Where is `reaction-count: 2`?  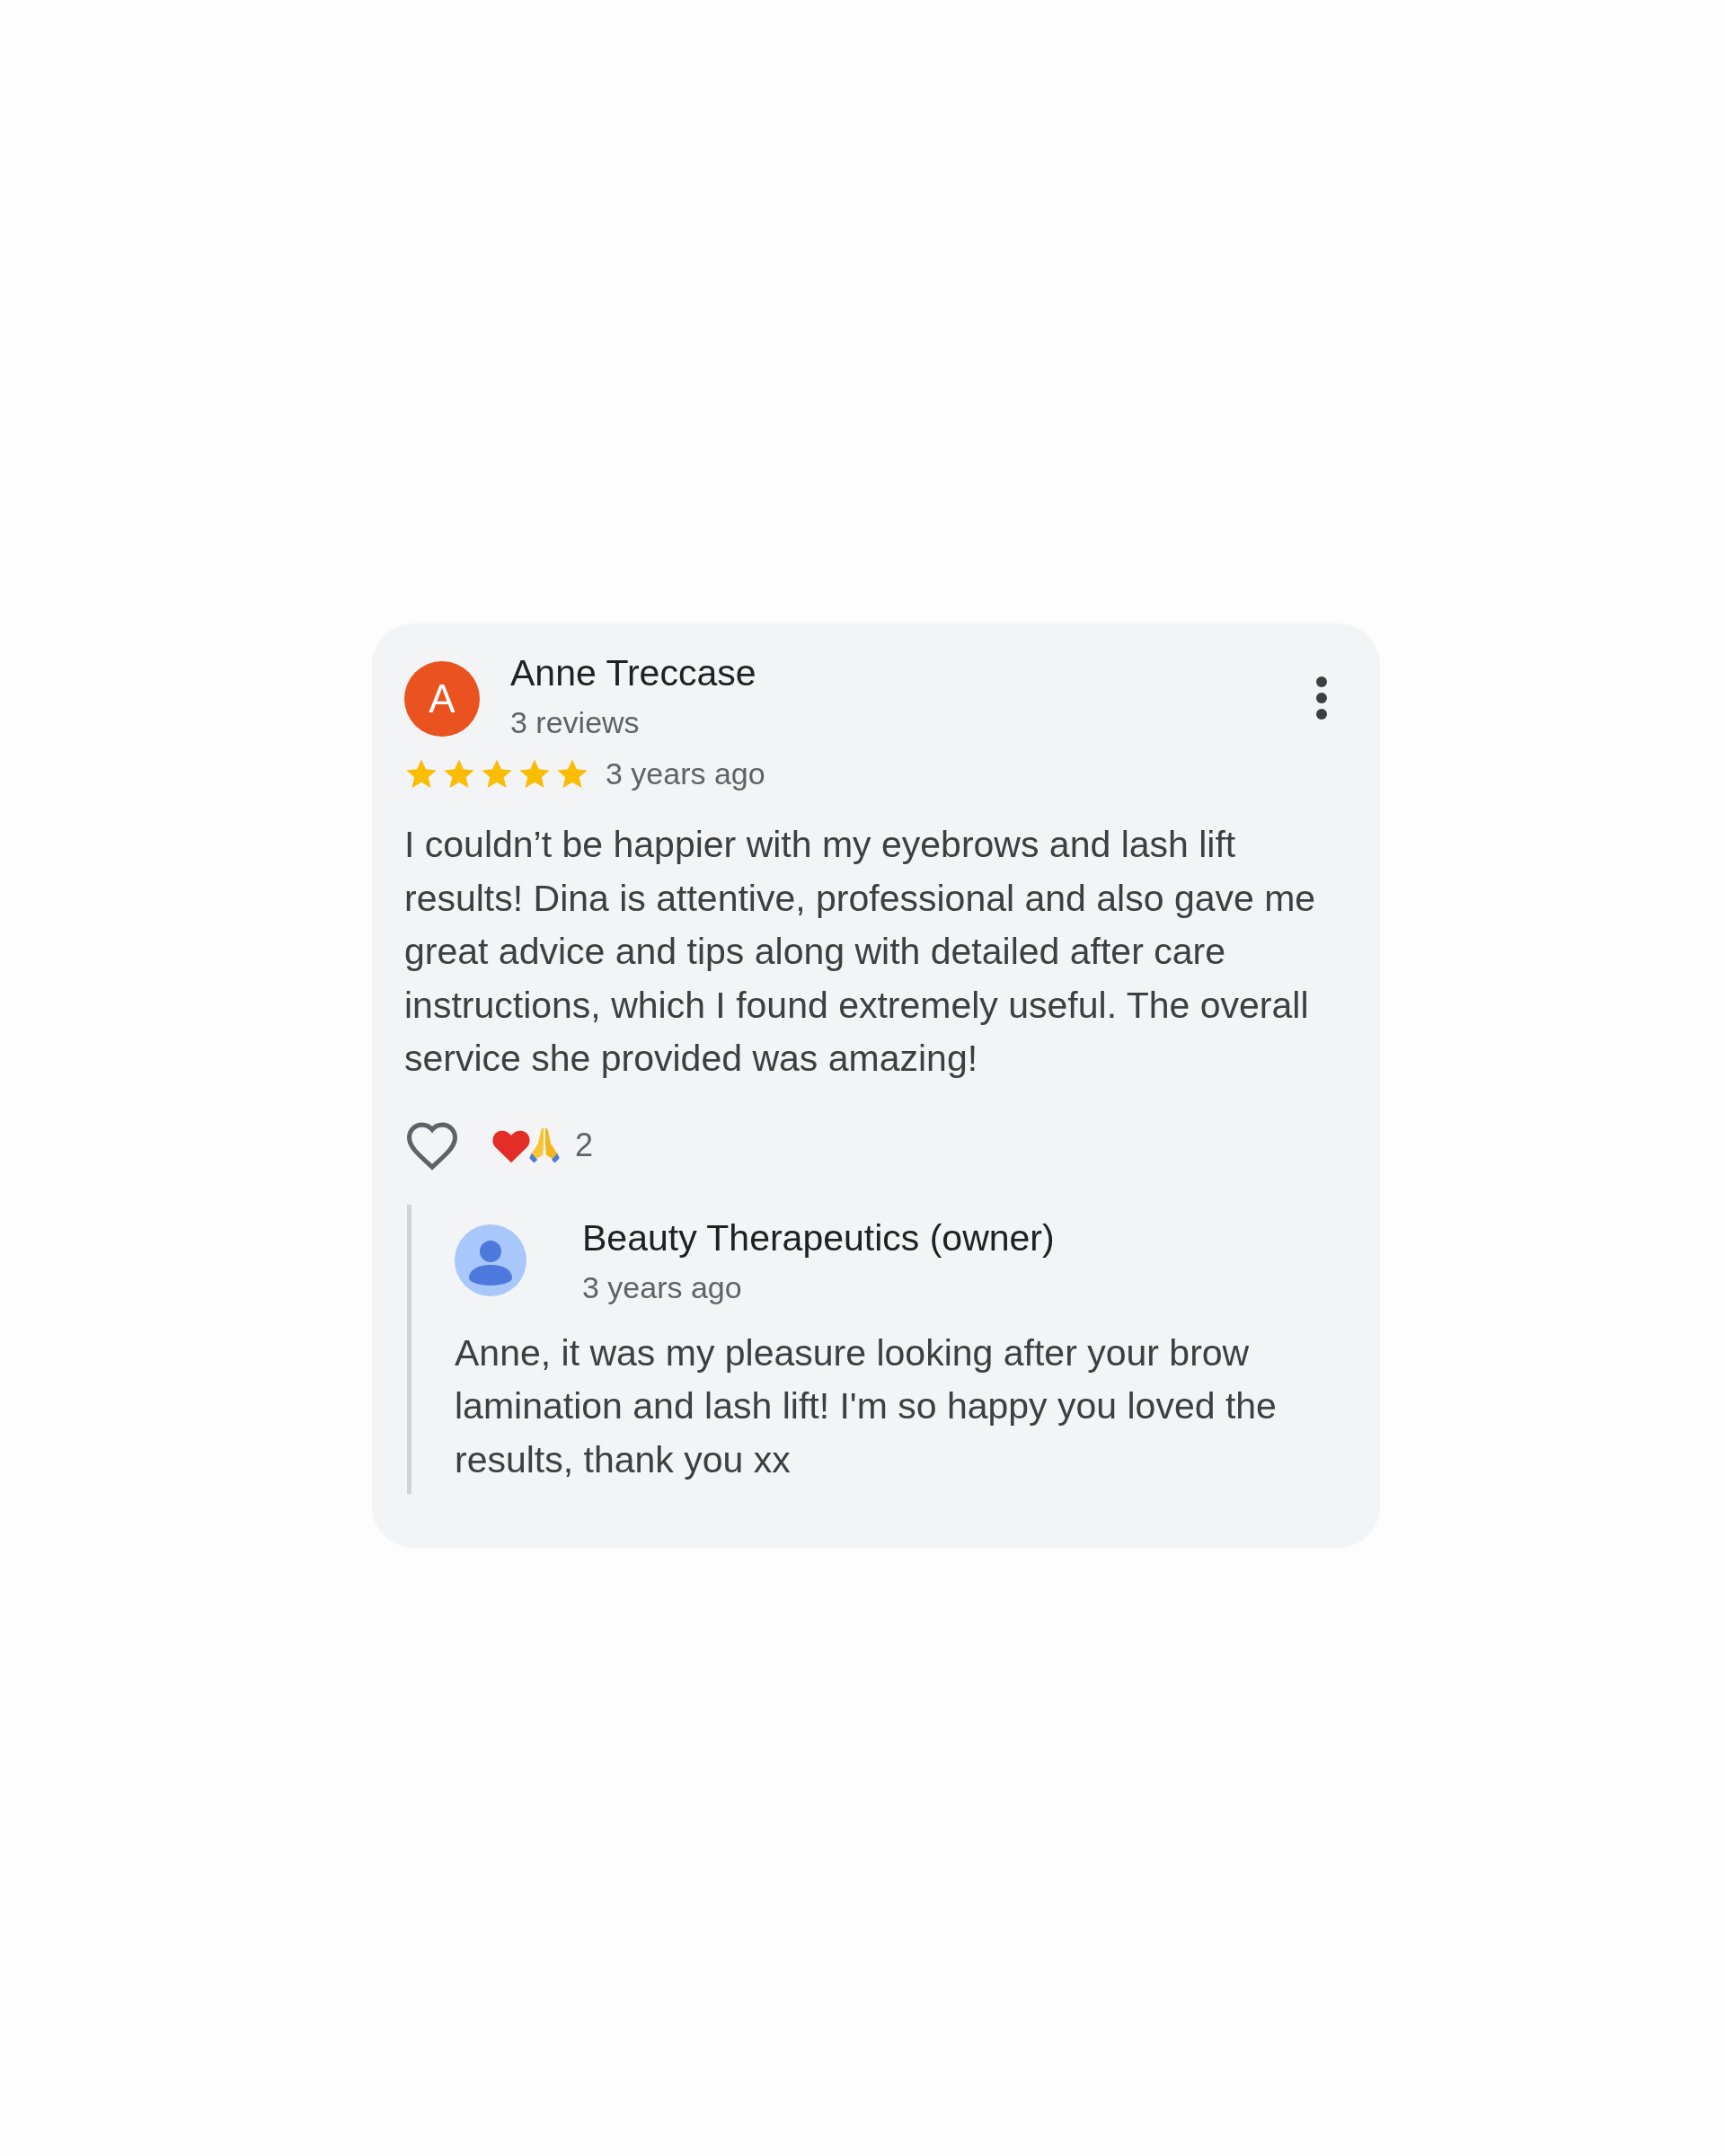
reaction-count: 2 is located at coordinates (584, 1145).